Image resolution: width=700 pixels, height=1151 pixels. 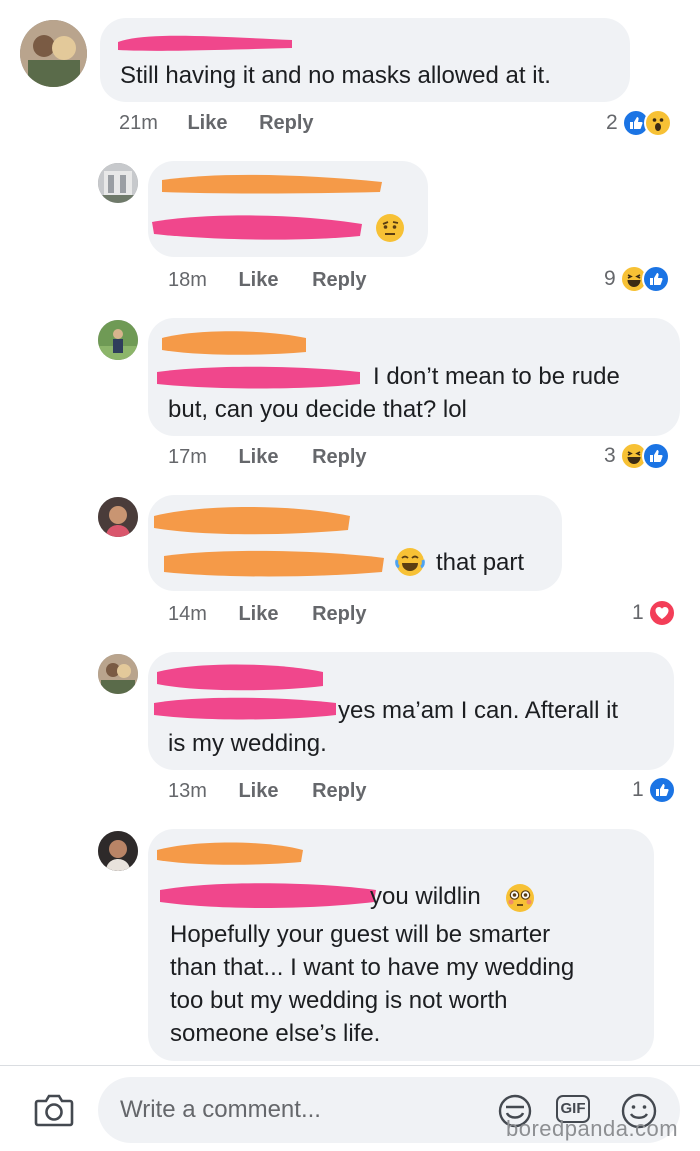 I want to click on reaction-count: 2, so click(x=612, y=122).